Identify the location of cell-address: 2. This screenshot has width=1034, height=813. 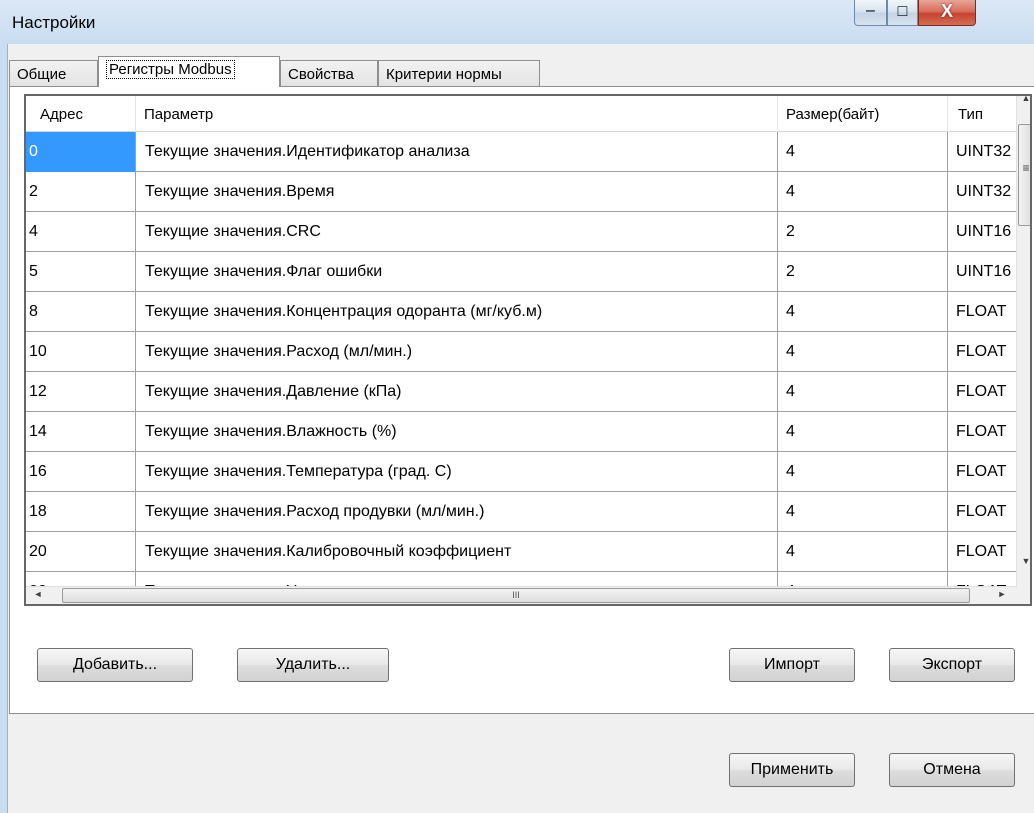
(81, 192).